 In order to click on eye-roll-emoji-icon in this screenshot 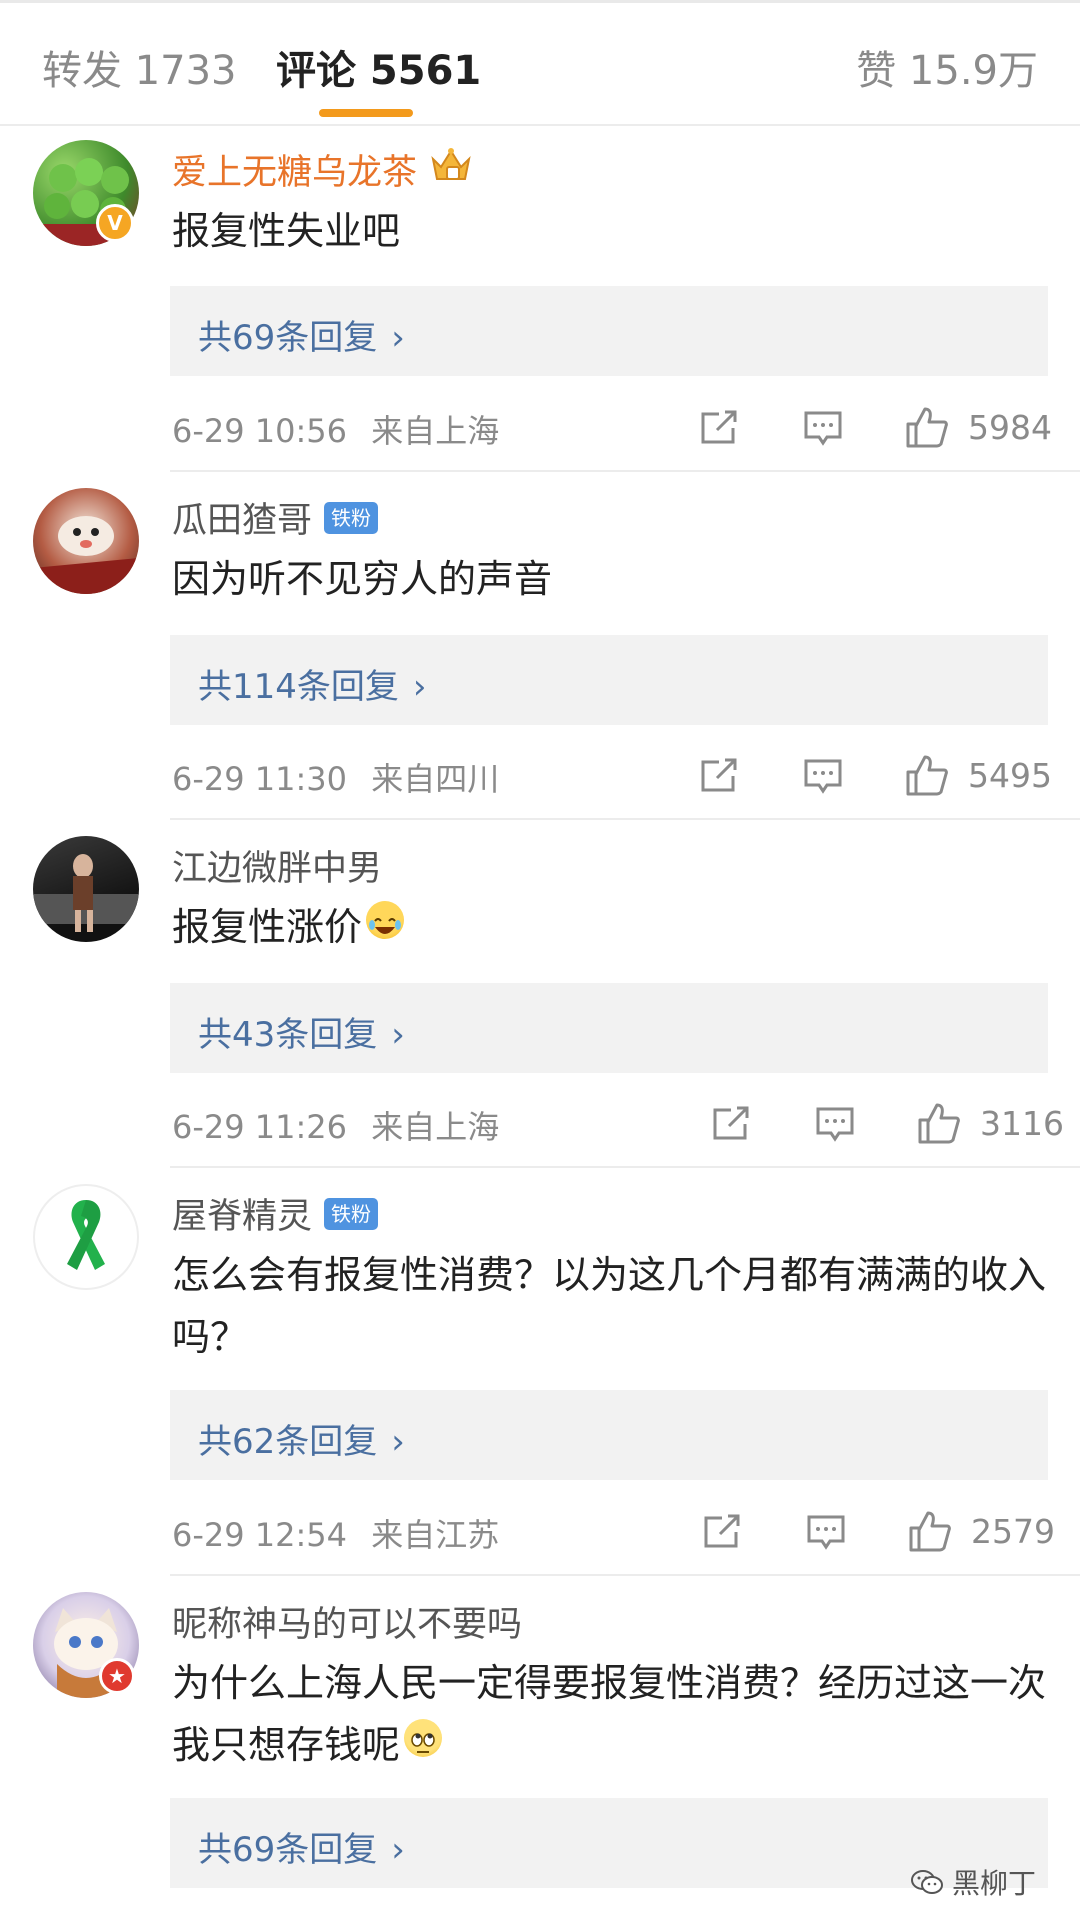, I will do `click(423, 1738)`.